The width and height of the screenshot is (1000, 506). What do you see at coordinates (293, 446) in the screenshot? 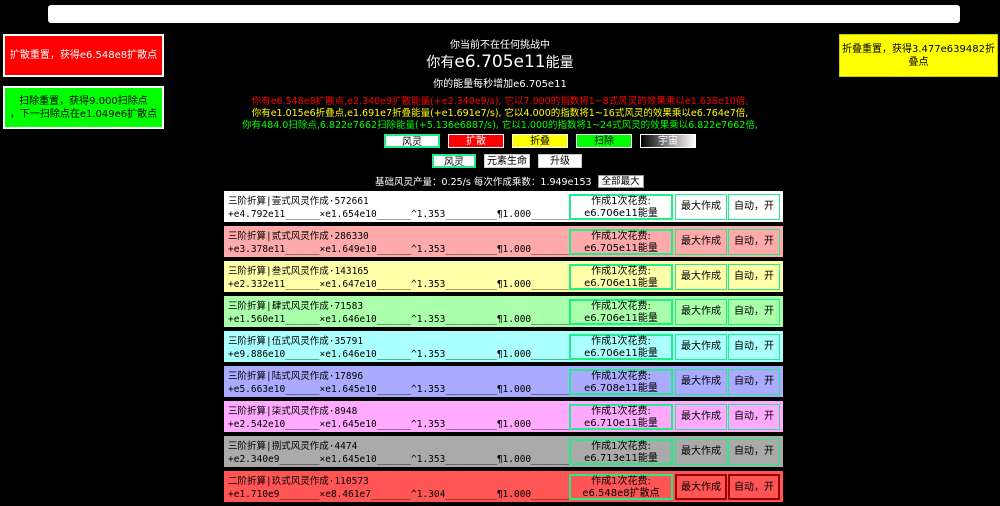
I see `generator-title: 三阶折算|捌式风灵作成·4474` at bounding box center [293, 446].